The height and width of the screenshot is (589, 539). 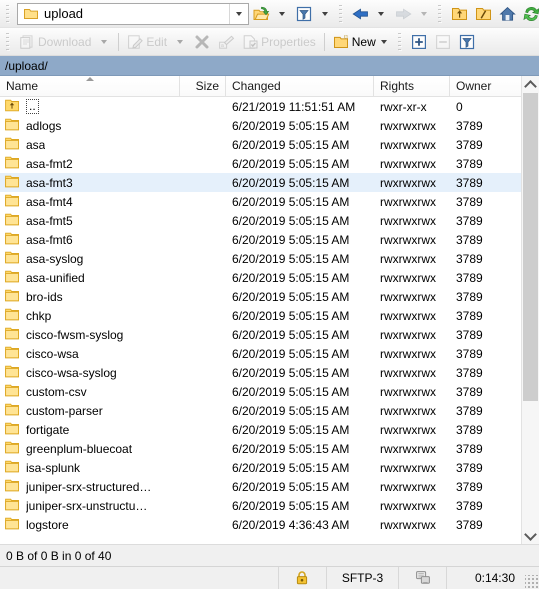 What do you see at coordinates (90, 125) in the screenshot?
I see `file-name-cell: adlogs` at bounding box center [90, 125].